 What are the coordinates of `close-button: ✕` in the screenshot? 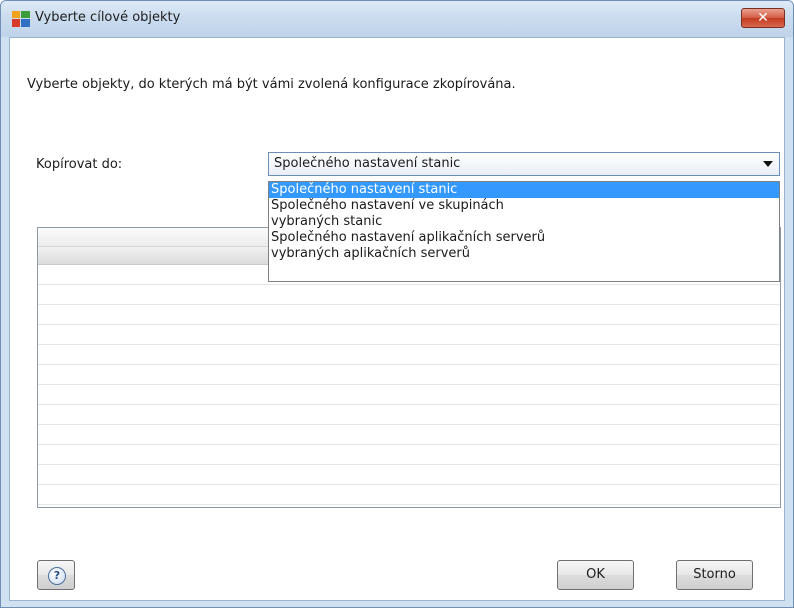 It's located at (763, 18).